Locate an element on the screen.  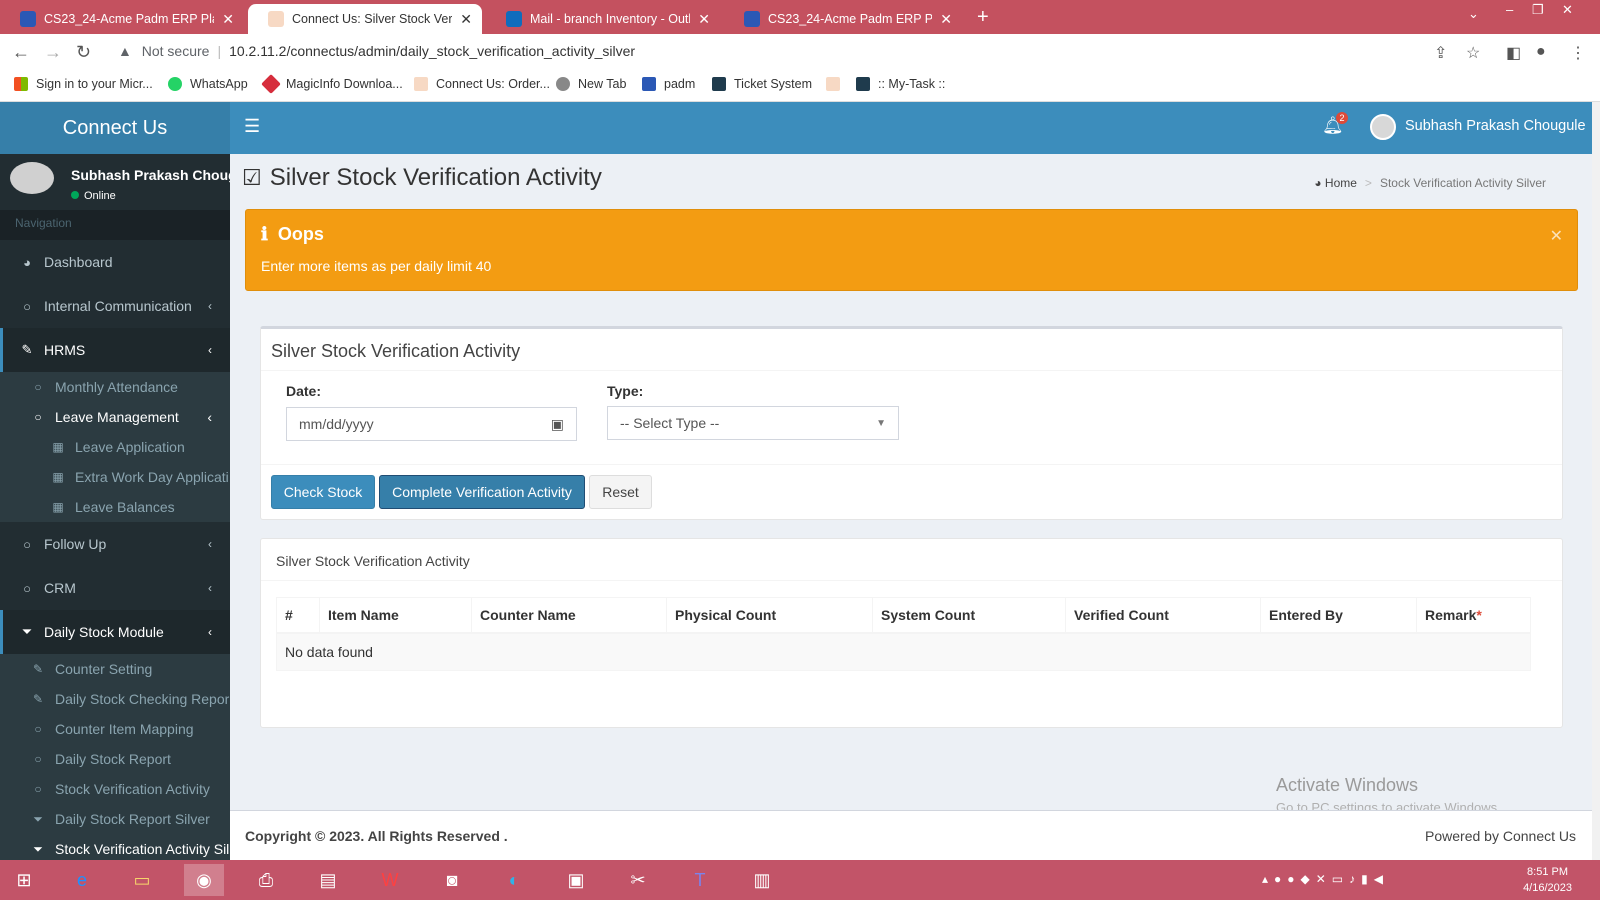
sidebar-item-monthly-attendance: ○ Monthly Attendance is located at coordinates (115, 387).